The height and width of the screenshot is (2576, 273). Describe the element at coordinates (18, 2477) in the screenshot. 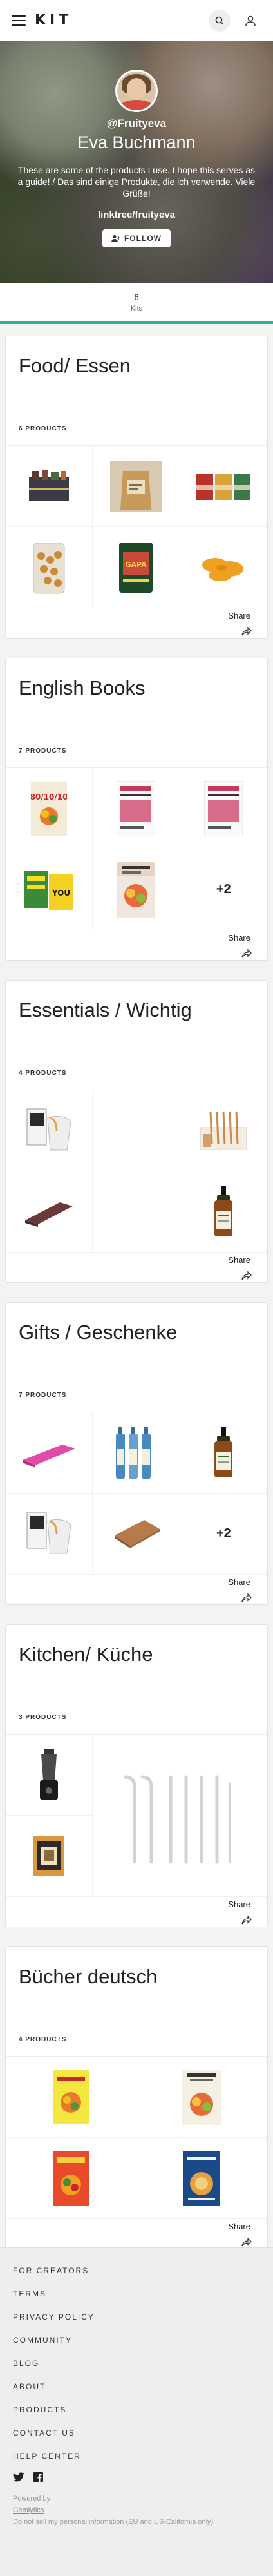

I see `twitter-icon` at that location.